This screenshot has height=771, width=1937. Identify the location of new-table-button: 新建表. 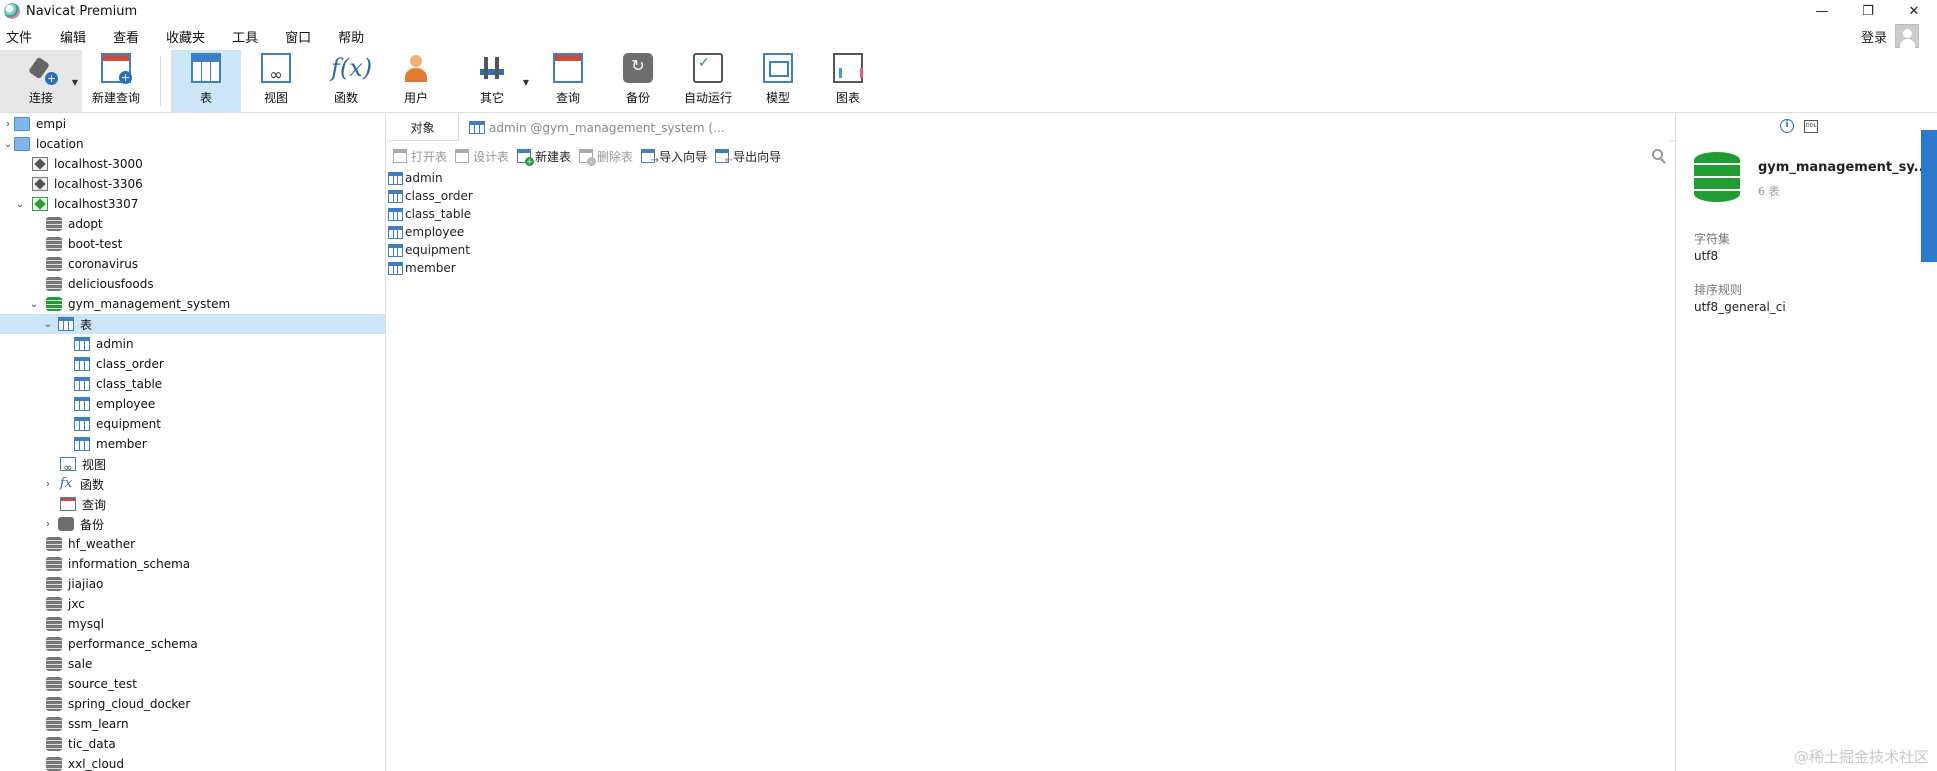
(544, 157).